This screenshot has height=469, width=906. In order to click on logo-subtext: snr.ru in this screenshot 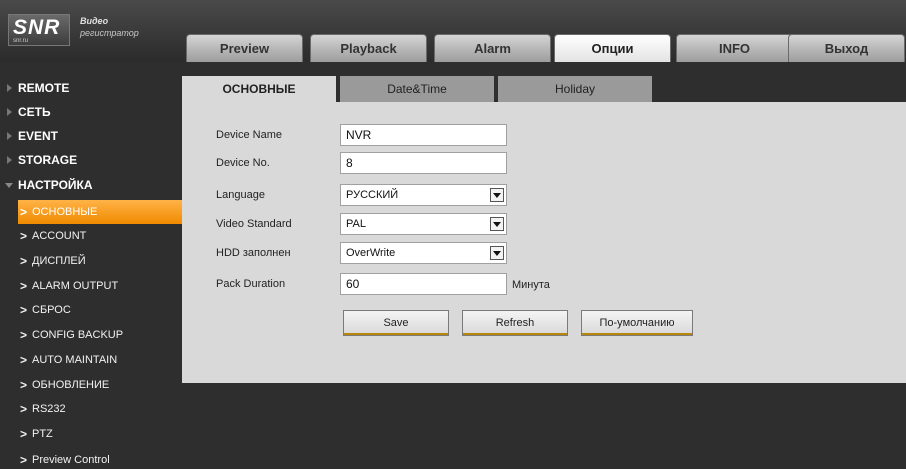, I will do `click(21, 41)`.